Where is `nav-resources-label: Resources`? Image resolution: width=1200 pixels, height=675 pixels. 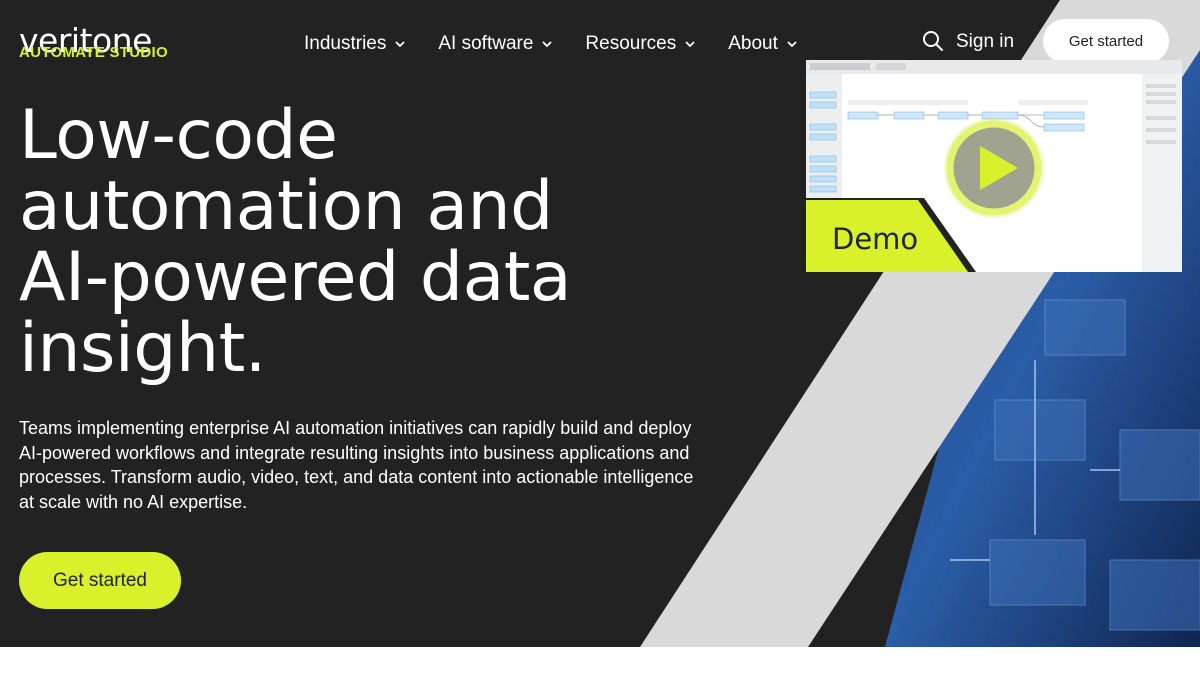
nav-resources-label: Resources is located at coordinates (631, 43).